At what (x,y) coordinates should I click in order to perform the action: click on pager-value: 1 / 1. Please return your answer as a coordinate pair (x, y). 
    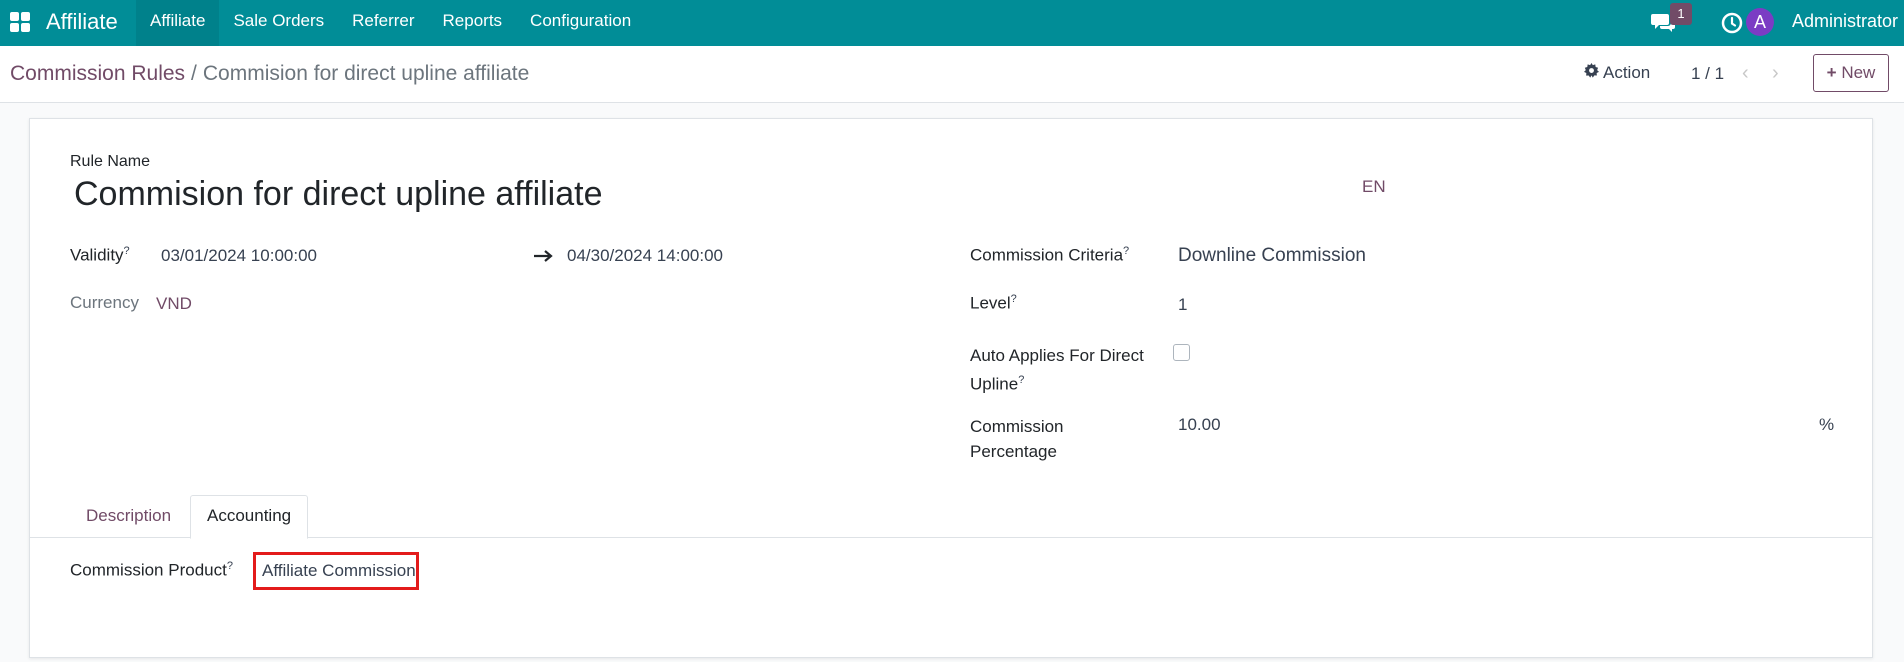
    Looking at the image, I should click on (1707, 74).